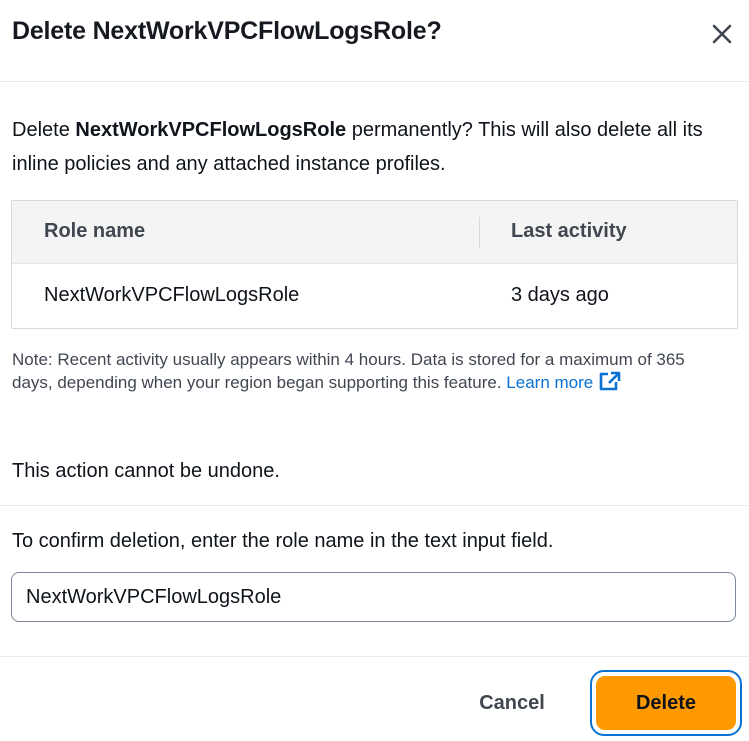 This screenshot has height=741, width=749. What do you see at coordinates (44, 130) in the screenshot?
I see `description-prefix: Delete` at bounding box center [44, 130].